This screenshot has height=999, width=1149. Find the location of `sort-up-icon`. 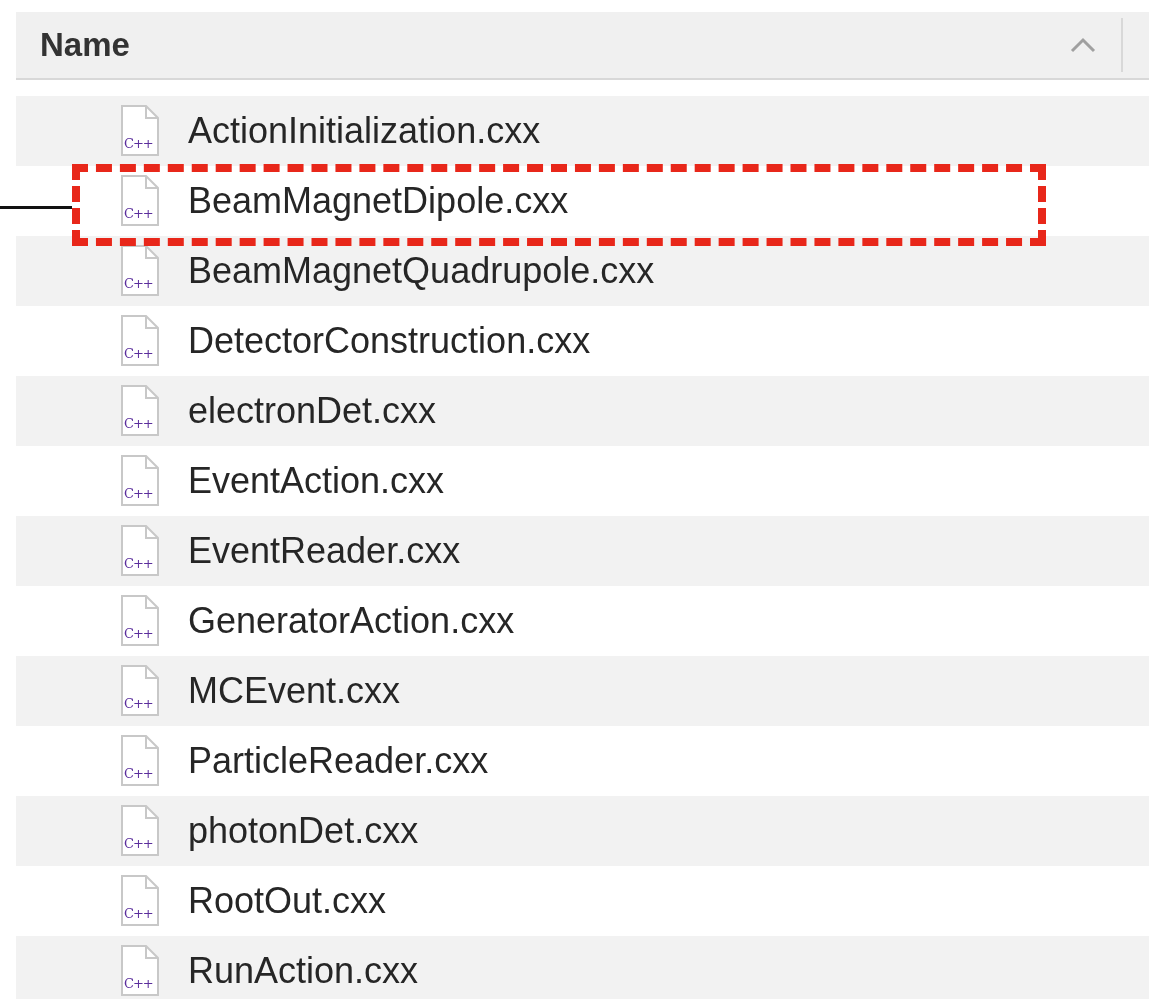

sort-up-icon is located at coordinates (1083, 45).